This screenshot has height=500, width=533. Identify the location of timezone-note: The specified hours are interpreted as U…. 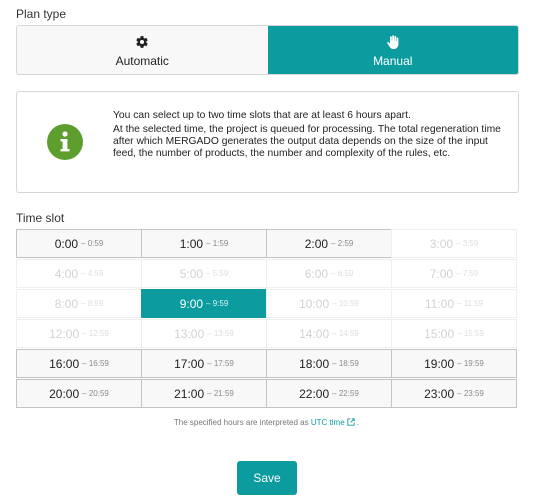
(266, 422).